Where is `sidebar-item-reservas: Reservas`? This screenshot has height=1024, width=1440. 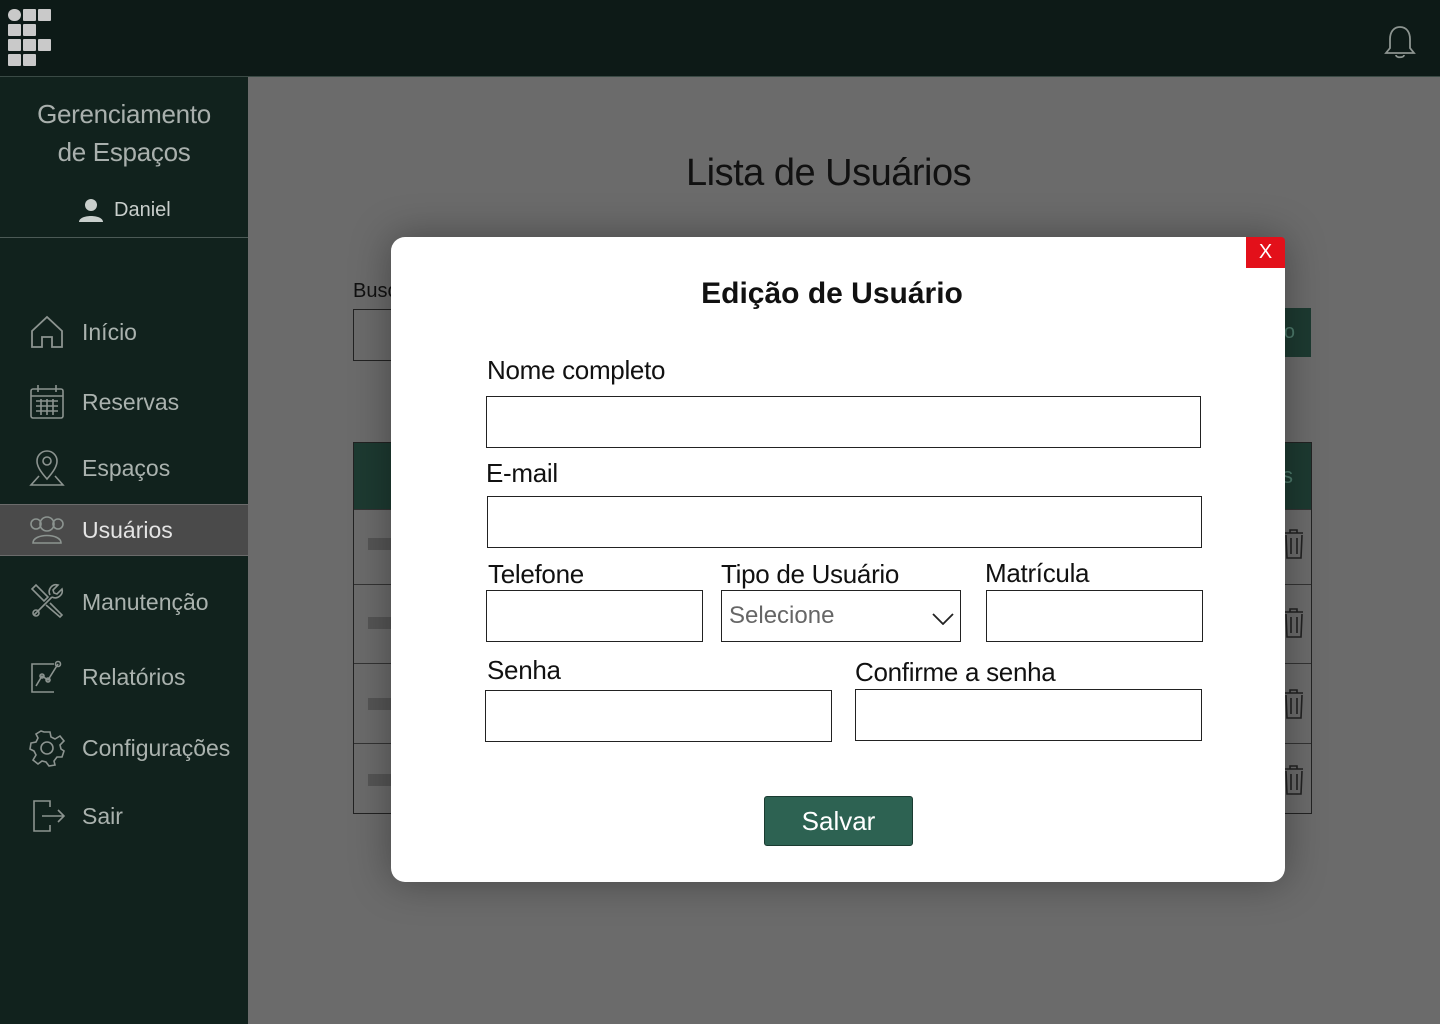 sidebar-item-reservas: Reservas is located at coordinates (124, 402).